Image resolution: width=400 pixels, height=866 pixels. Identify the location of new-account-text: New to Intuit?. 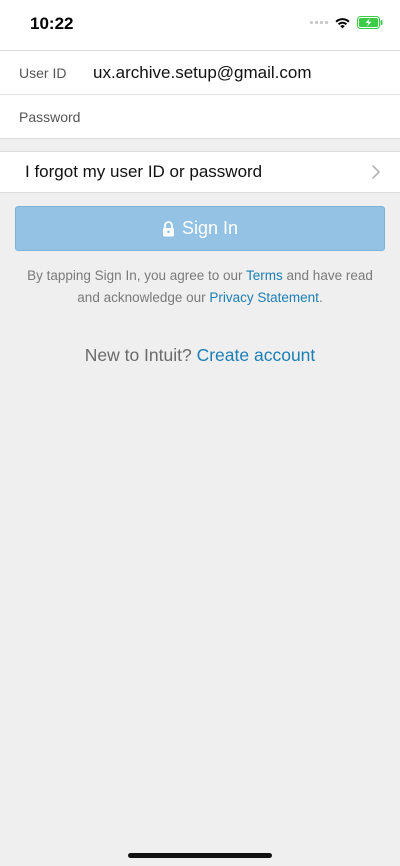
(140, 355).